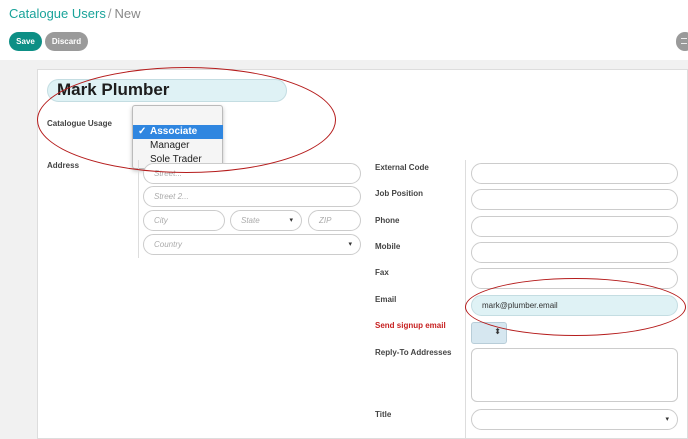  I want to click on breadcrumb: Catalogue Users / New, so click(74, 13).